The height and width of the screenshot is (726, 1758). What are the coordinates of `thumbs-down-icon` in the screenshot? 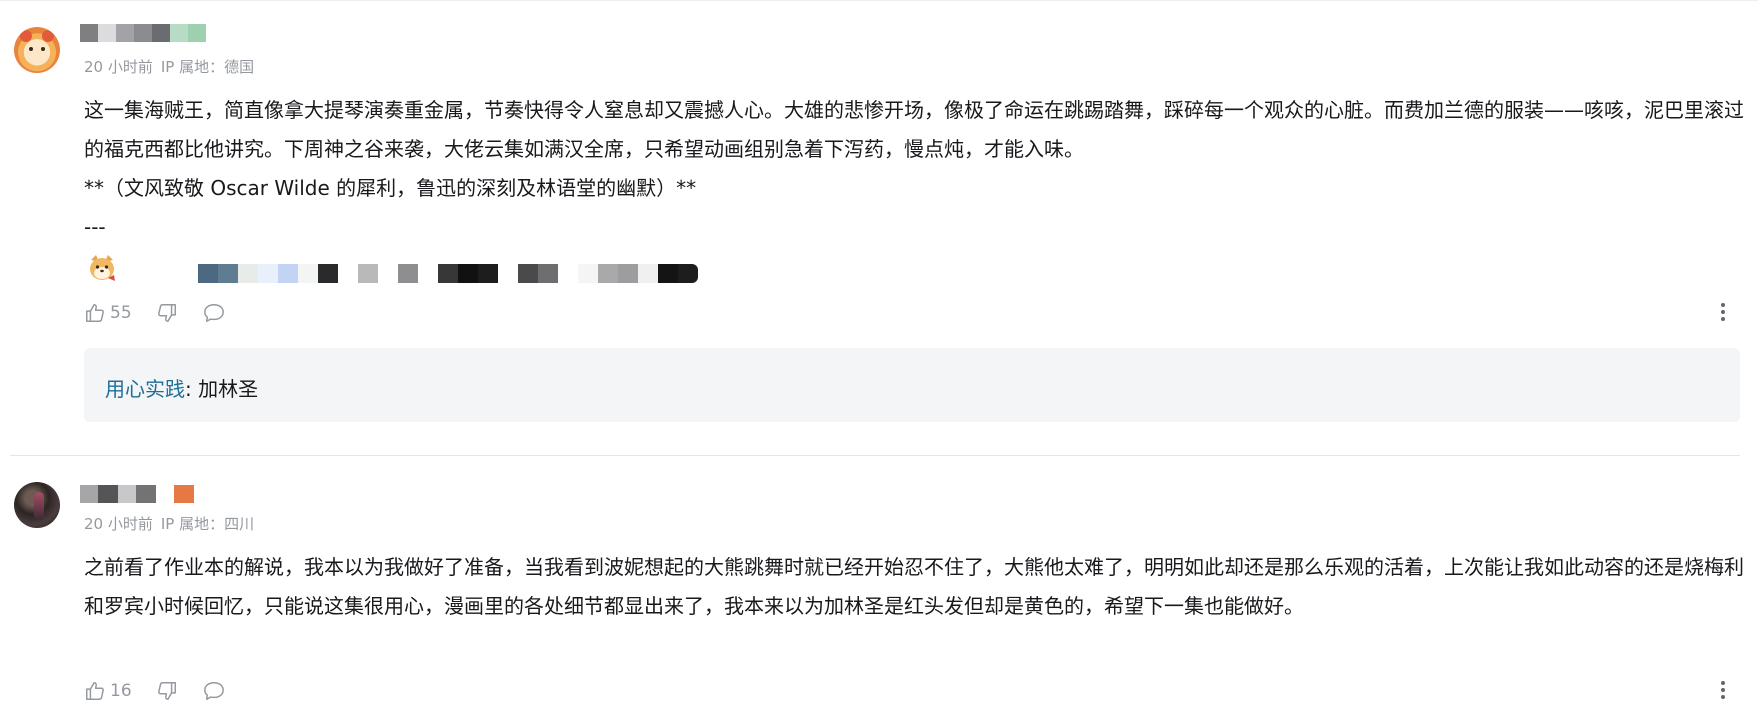 It's located at (166, 691).